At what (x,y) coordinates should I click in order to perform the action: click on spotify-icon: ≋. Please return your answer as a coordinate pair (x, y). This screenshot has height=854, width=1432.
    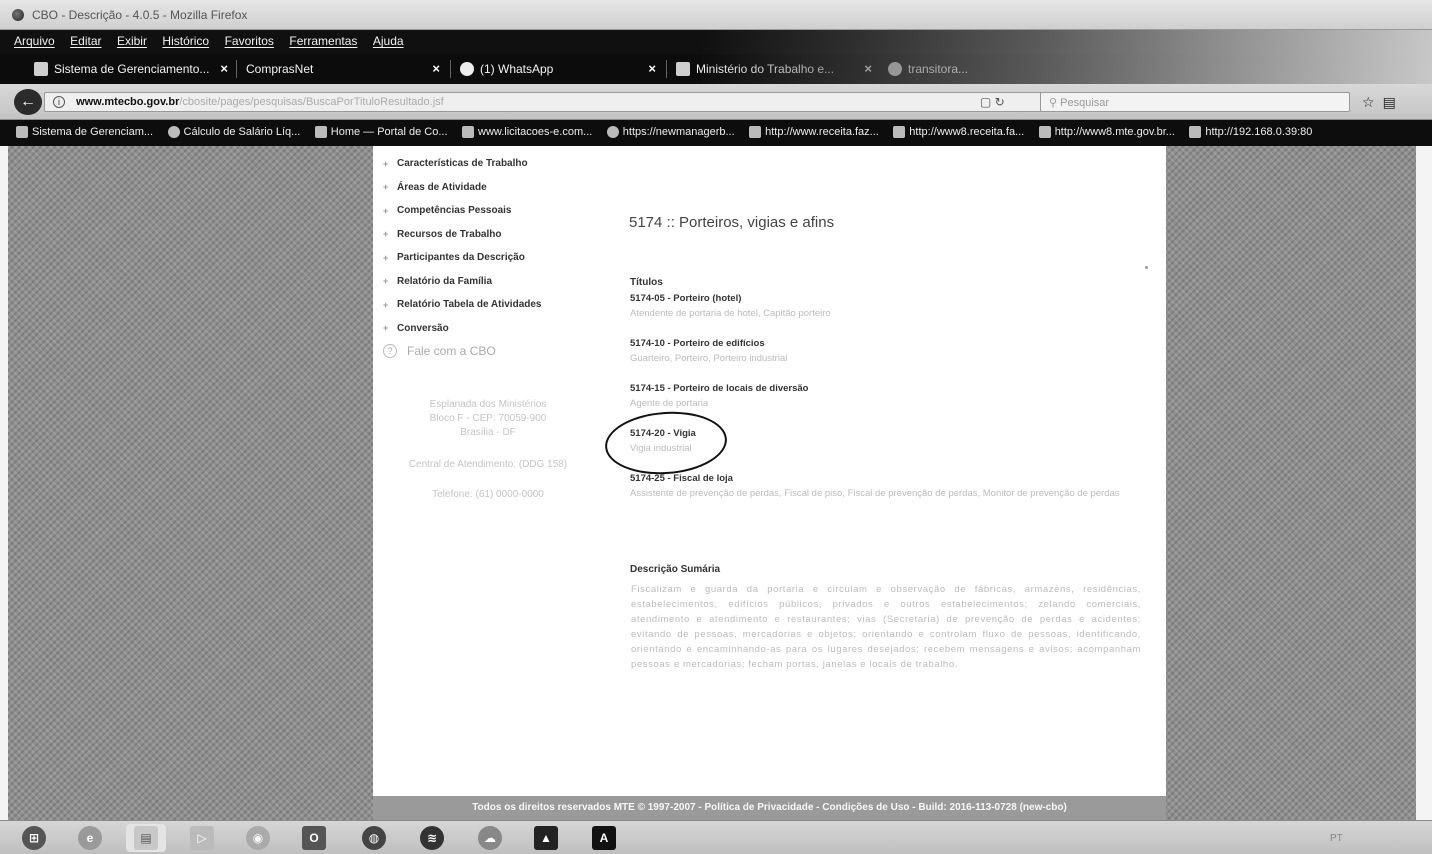
    Looking at the image, I should click on (432, 838).